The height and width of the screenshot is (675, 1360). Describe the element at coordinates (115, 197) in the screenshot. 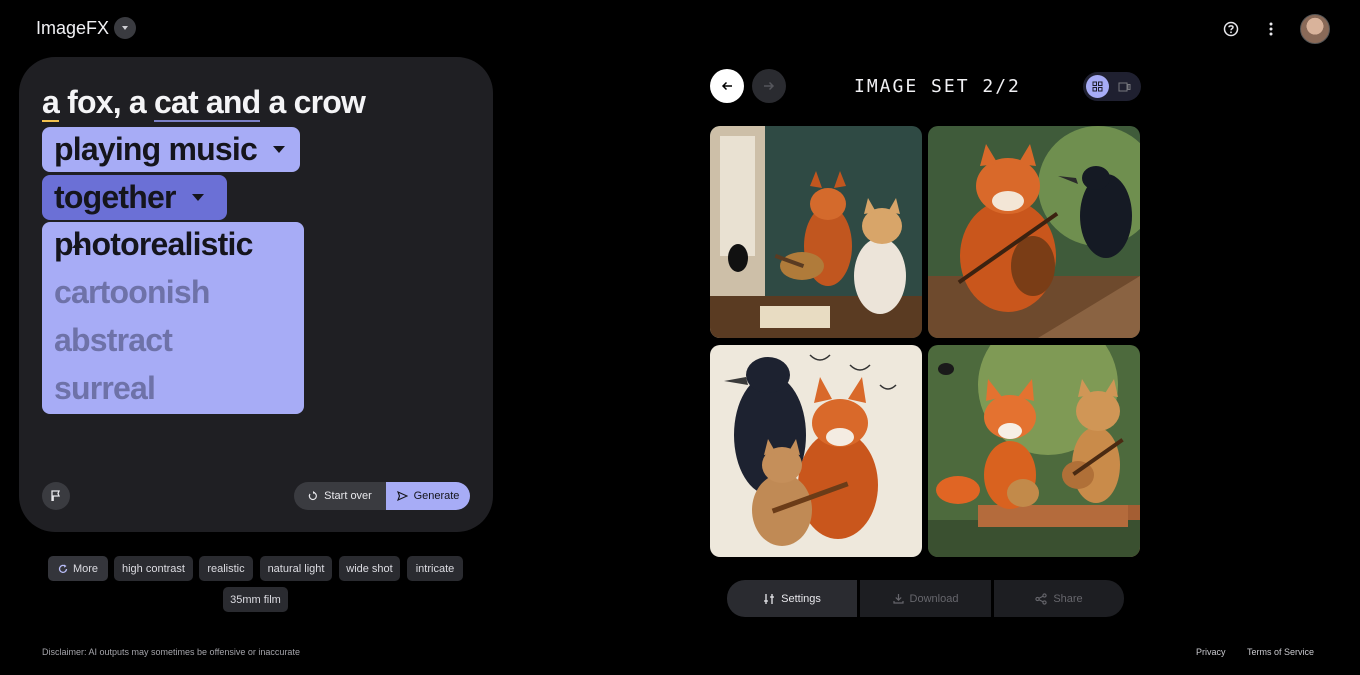

I see `chip-label: together` at that location.